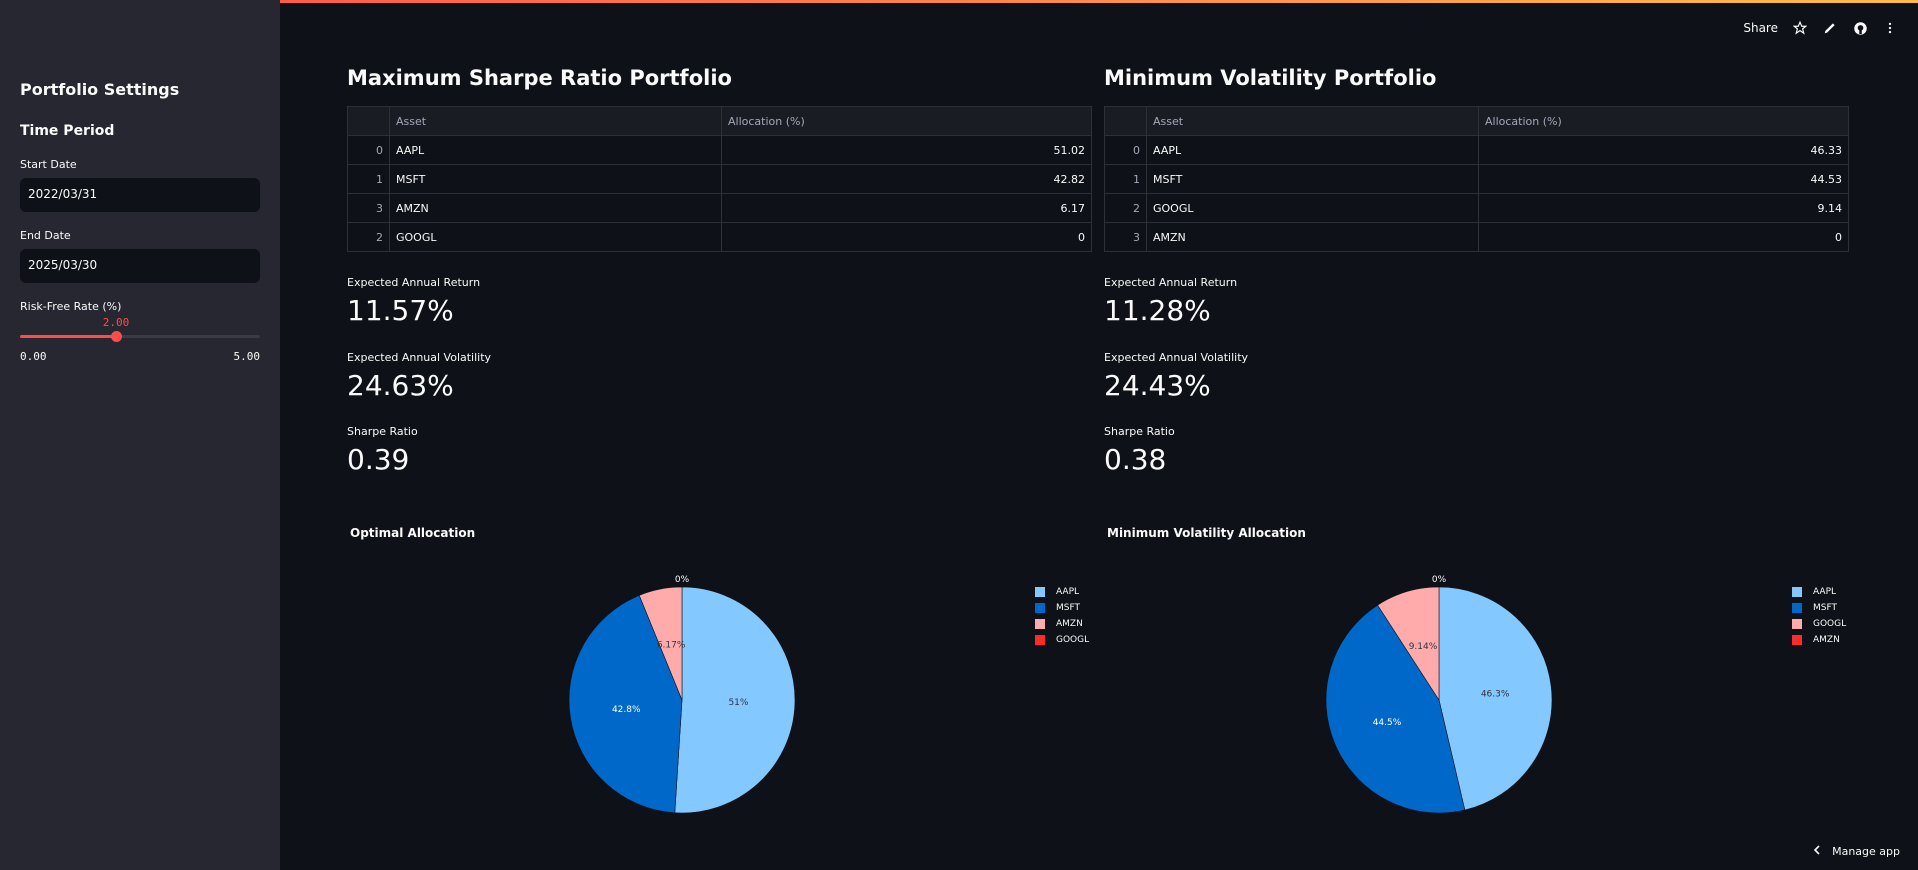 The height and width of the screenshot is (870, 1918). Describe the element at coordinates (1860, 28) in the screenshot. I see `github-icon` at that location.